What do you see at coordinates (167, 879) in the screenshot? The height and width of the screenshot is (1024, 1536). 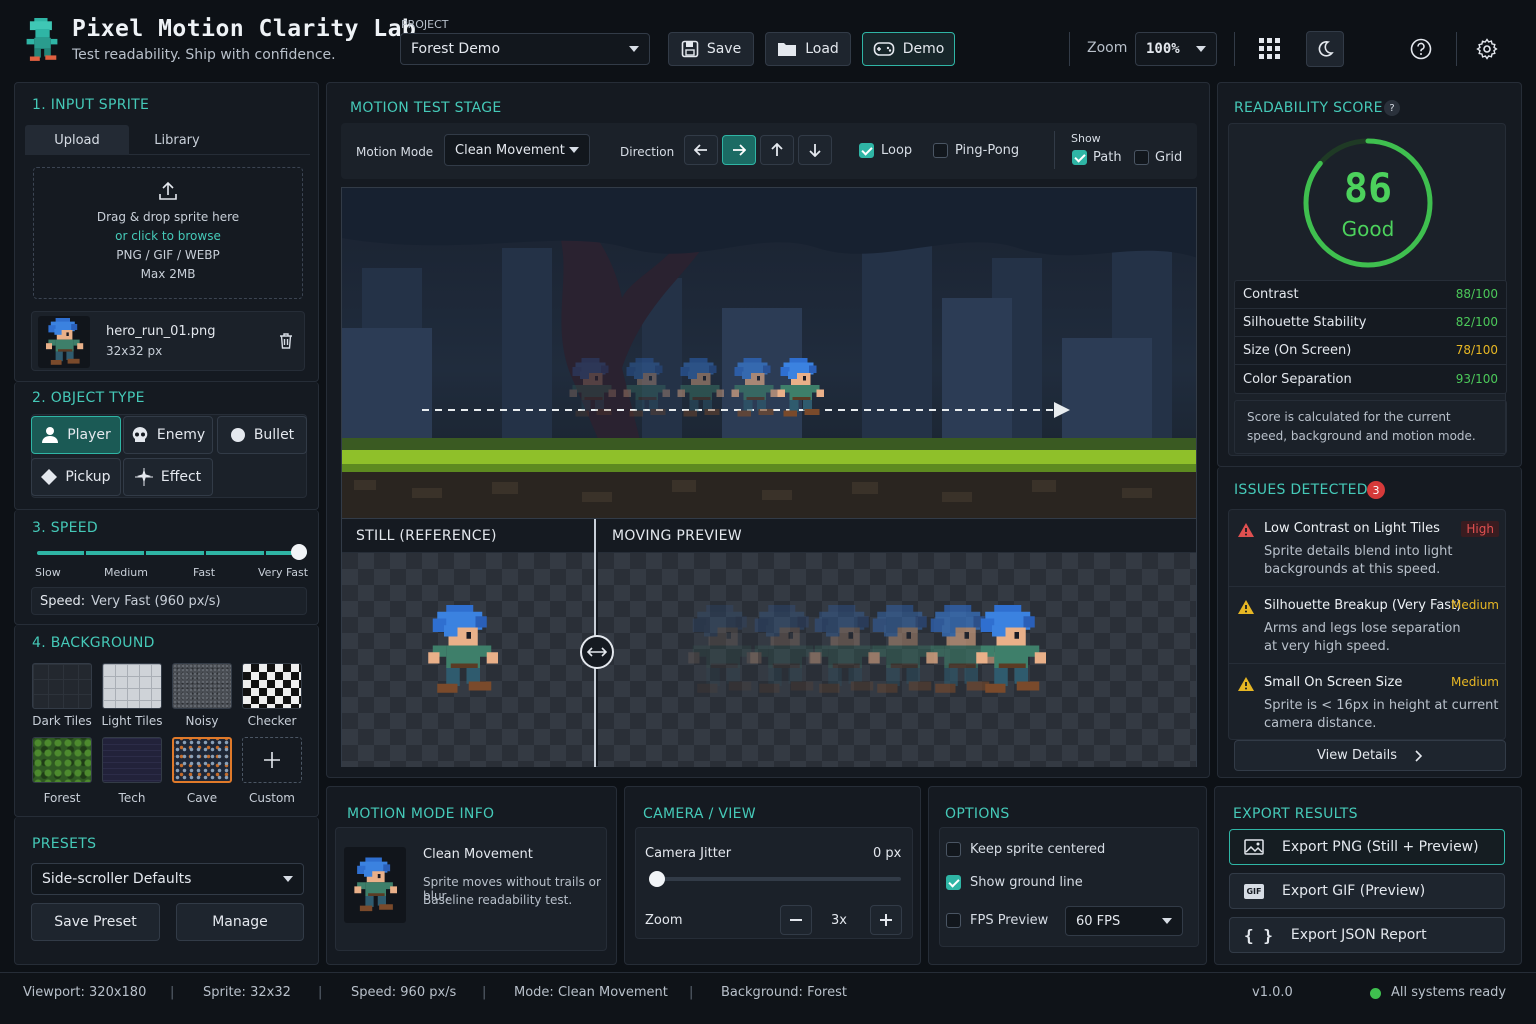 I see `preset-select: Side-scroller Defaults` at bounding box center [167, 879].